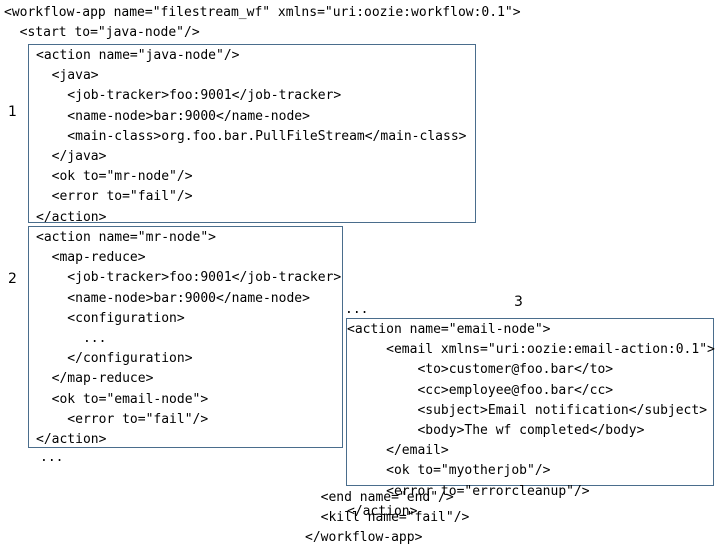  I want to click on callout-label-2: 2, so click(12, 279).